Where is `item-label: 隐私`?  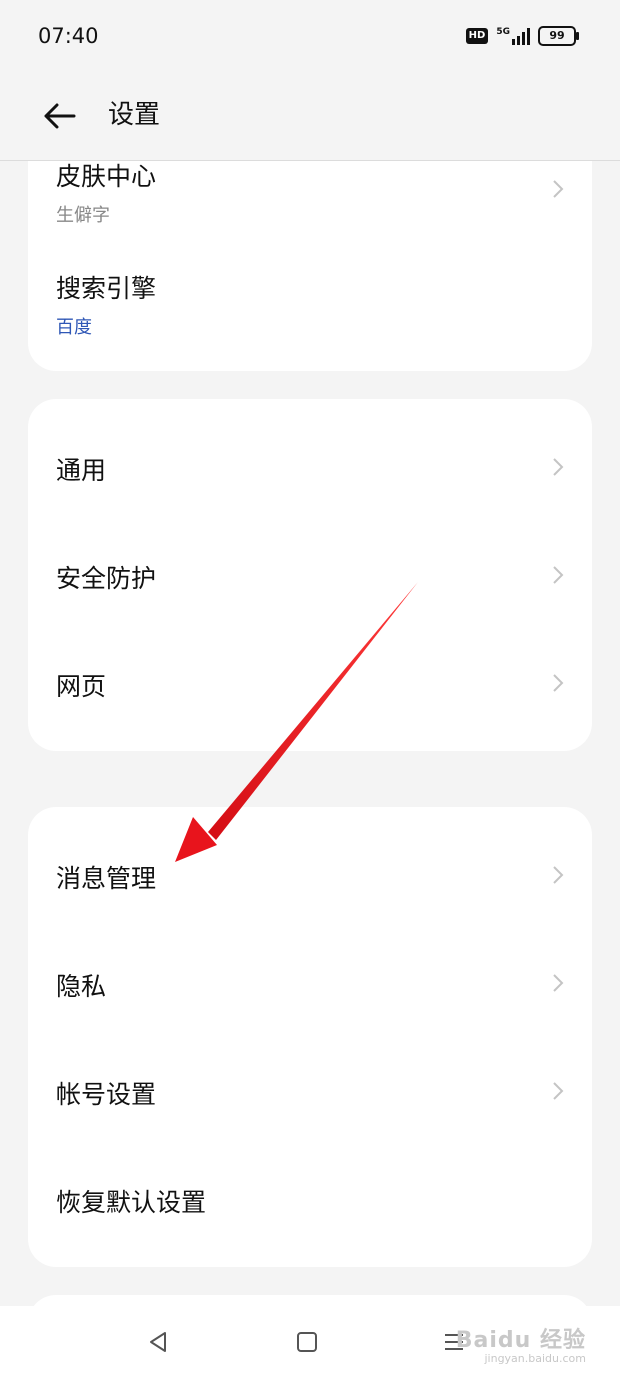
item-label: 隐私 is located at coordinates (81, 986).